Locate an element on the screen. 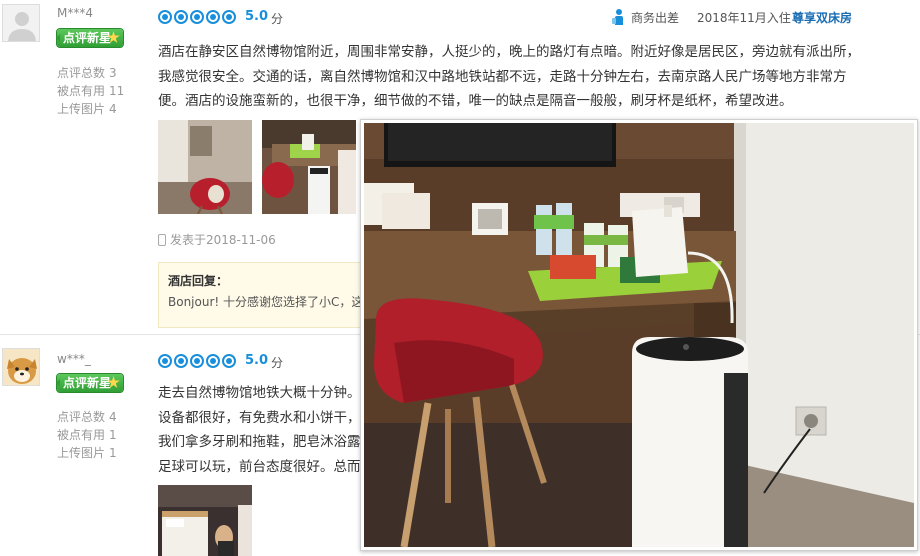 The width and height of the screenshot is (920, 556). dog-avatar-icon is located at coordinates (21, 367).